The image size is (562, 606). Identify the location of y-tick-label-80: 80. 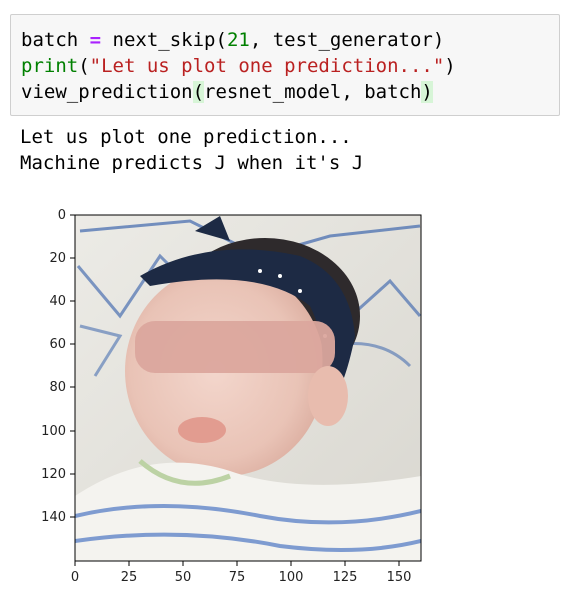
(57, 387).